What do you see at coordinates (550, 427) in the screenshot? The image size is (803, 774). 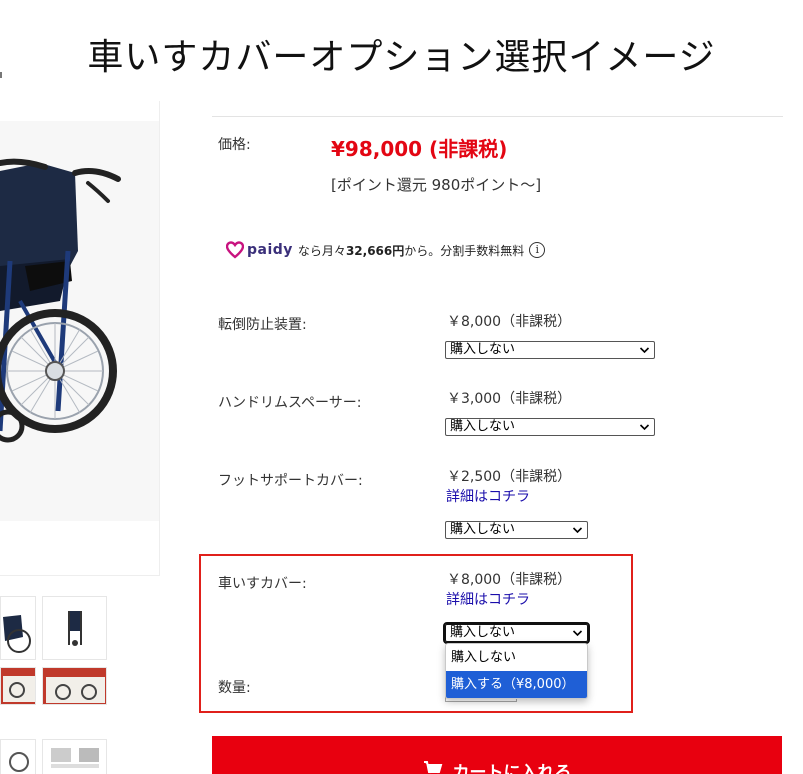 I see `option-select-handrim-spacer: 購入しない` at bounding box center [550, 427].